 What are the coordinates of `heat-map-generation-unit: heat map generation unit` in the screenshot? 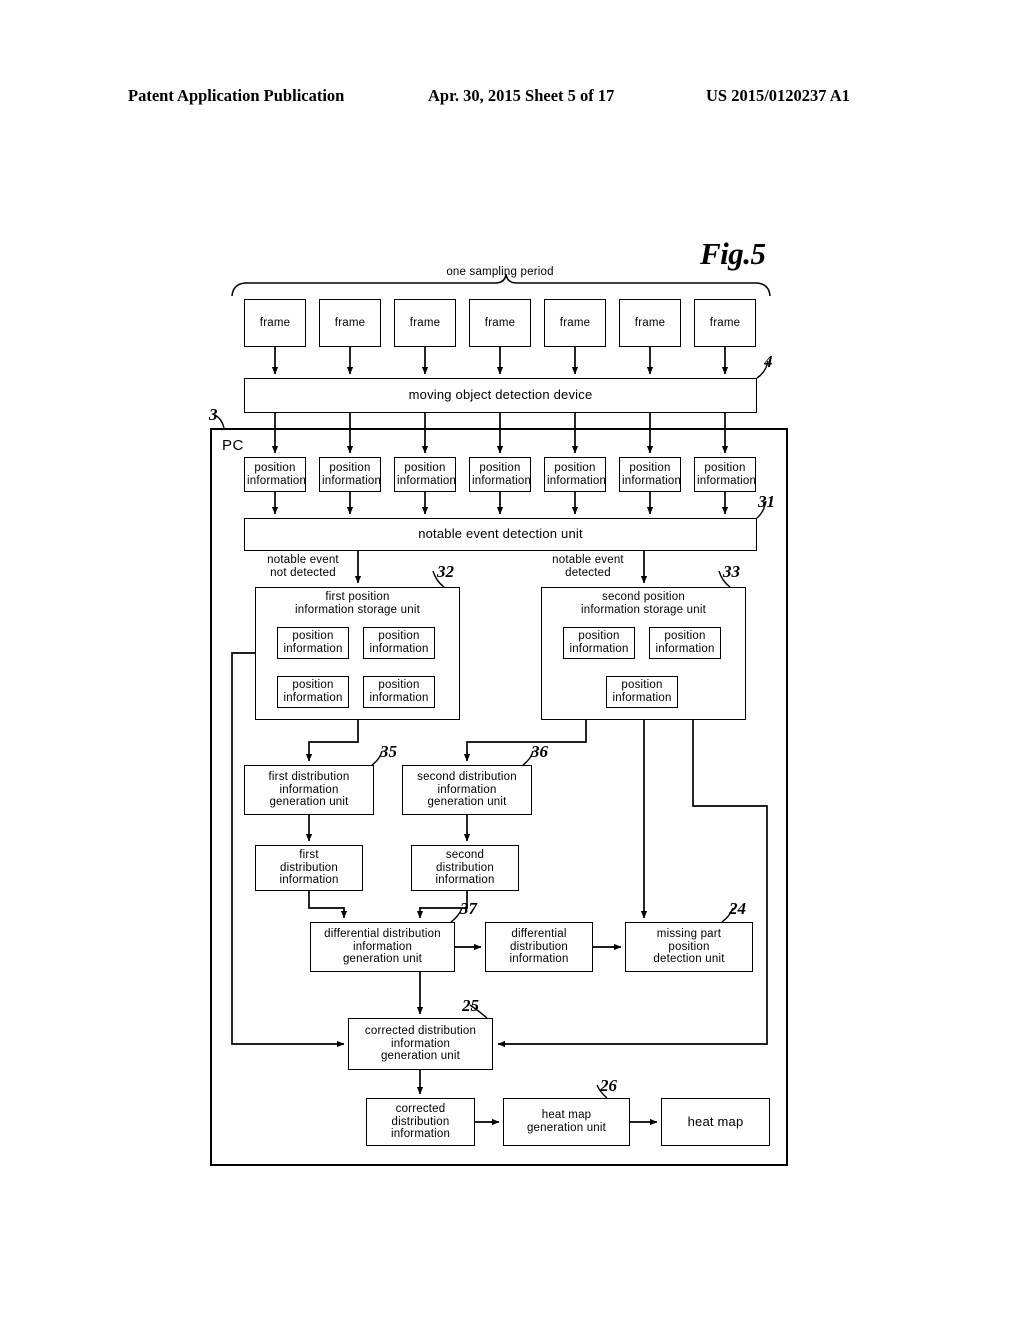 It's located at (566, 1122).